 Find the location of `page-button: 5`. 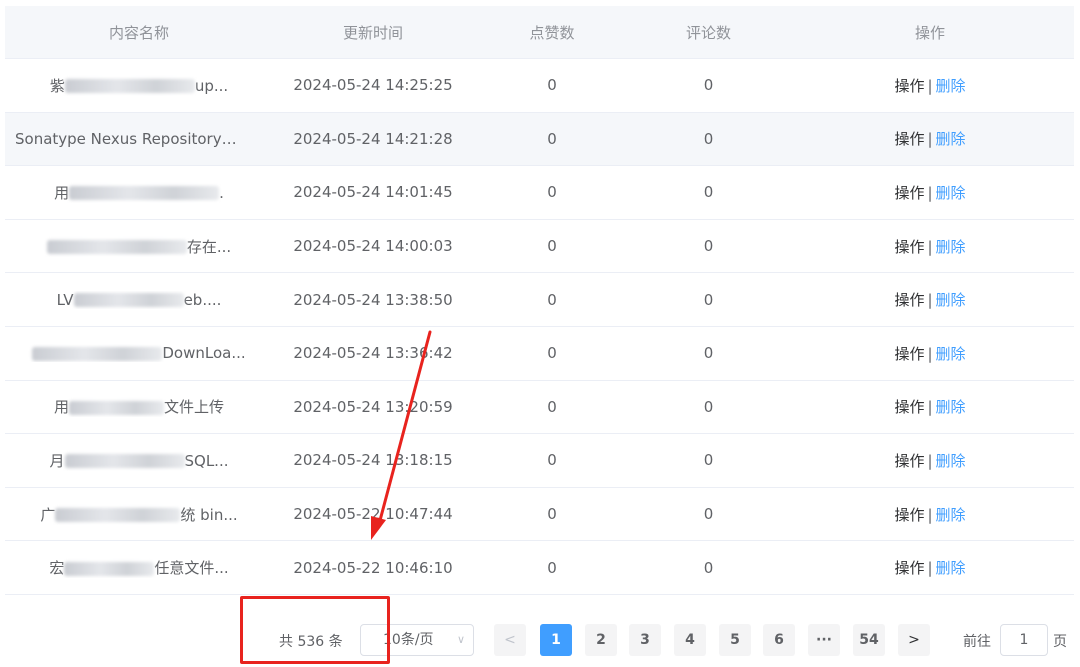

page-button: 5 is located at coordinates (735, 640).